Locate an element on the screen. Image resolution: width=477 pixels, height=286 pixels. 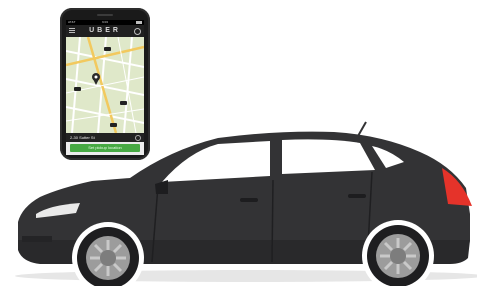
pickup-panel: 2-30 Sutter St Set pickup location is located at coordinates (105, 144).